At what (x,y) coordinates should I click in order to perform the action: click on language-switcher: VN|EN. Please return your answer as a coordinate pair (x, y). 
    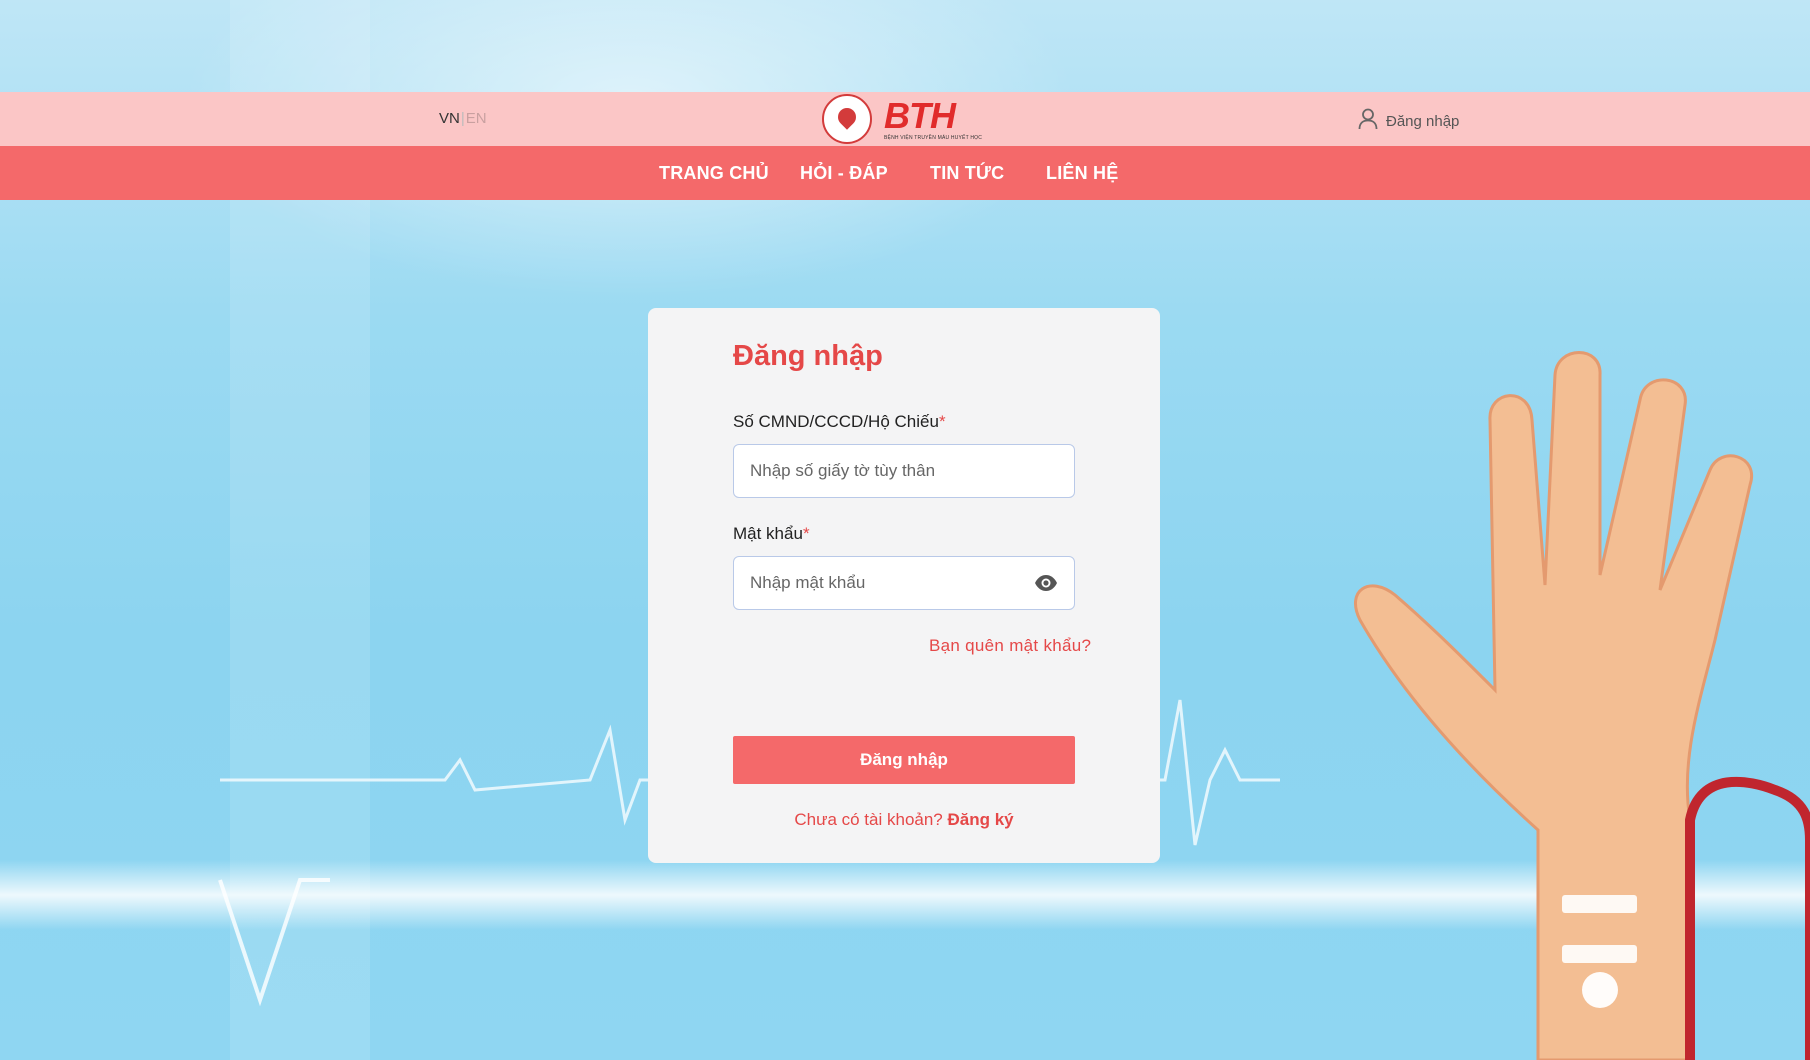
    Looking at the image, I should click on (463, 118).